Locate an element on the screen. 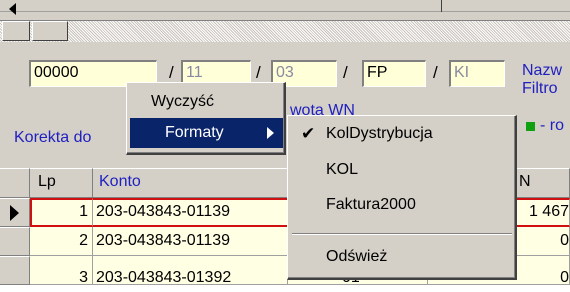  submenu-arrow-icon is located at coordinates (270, 133).